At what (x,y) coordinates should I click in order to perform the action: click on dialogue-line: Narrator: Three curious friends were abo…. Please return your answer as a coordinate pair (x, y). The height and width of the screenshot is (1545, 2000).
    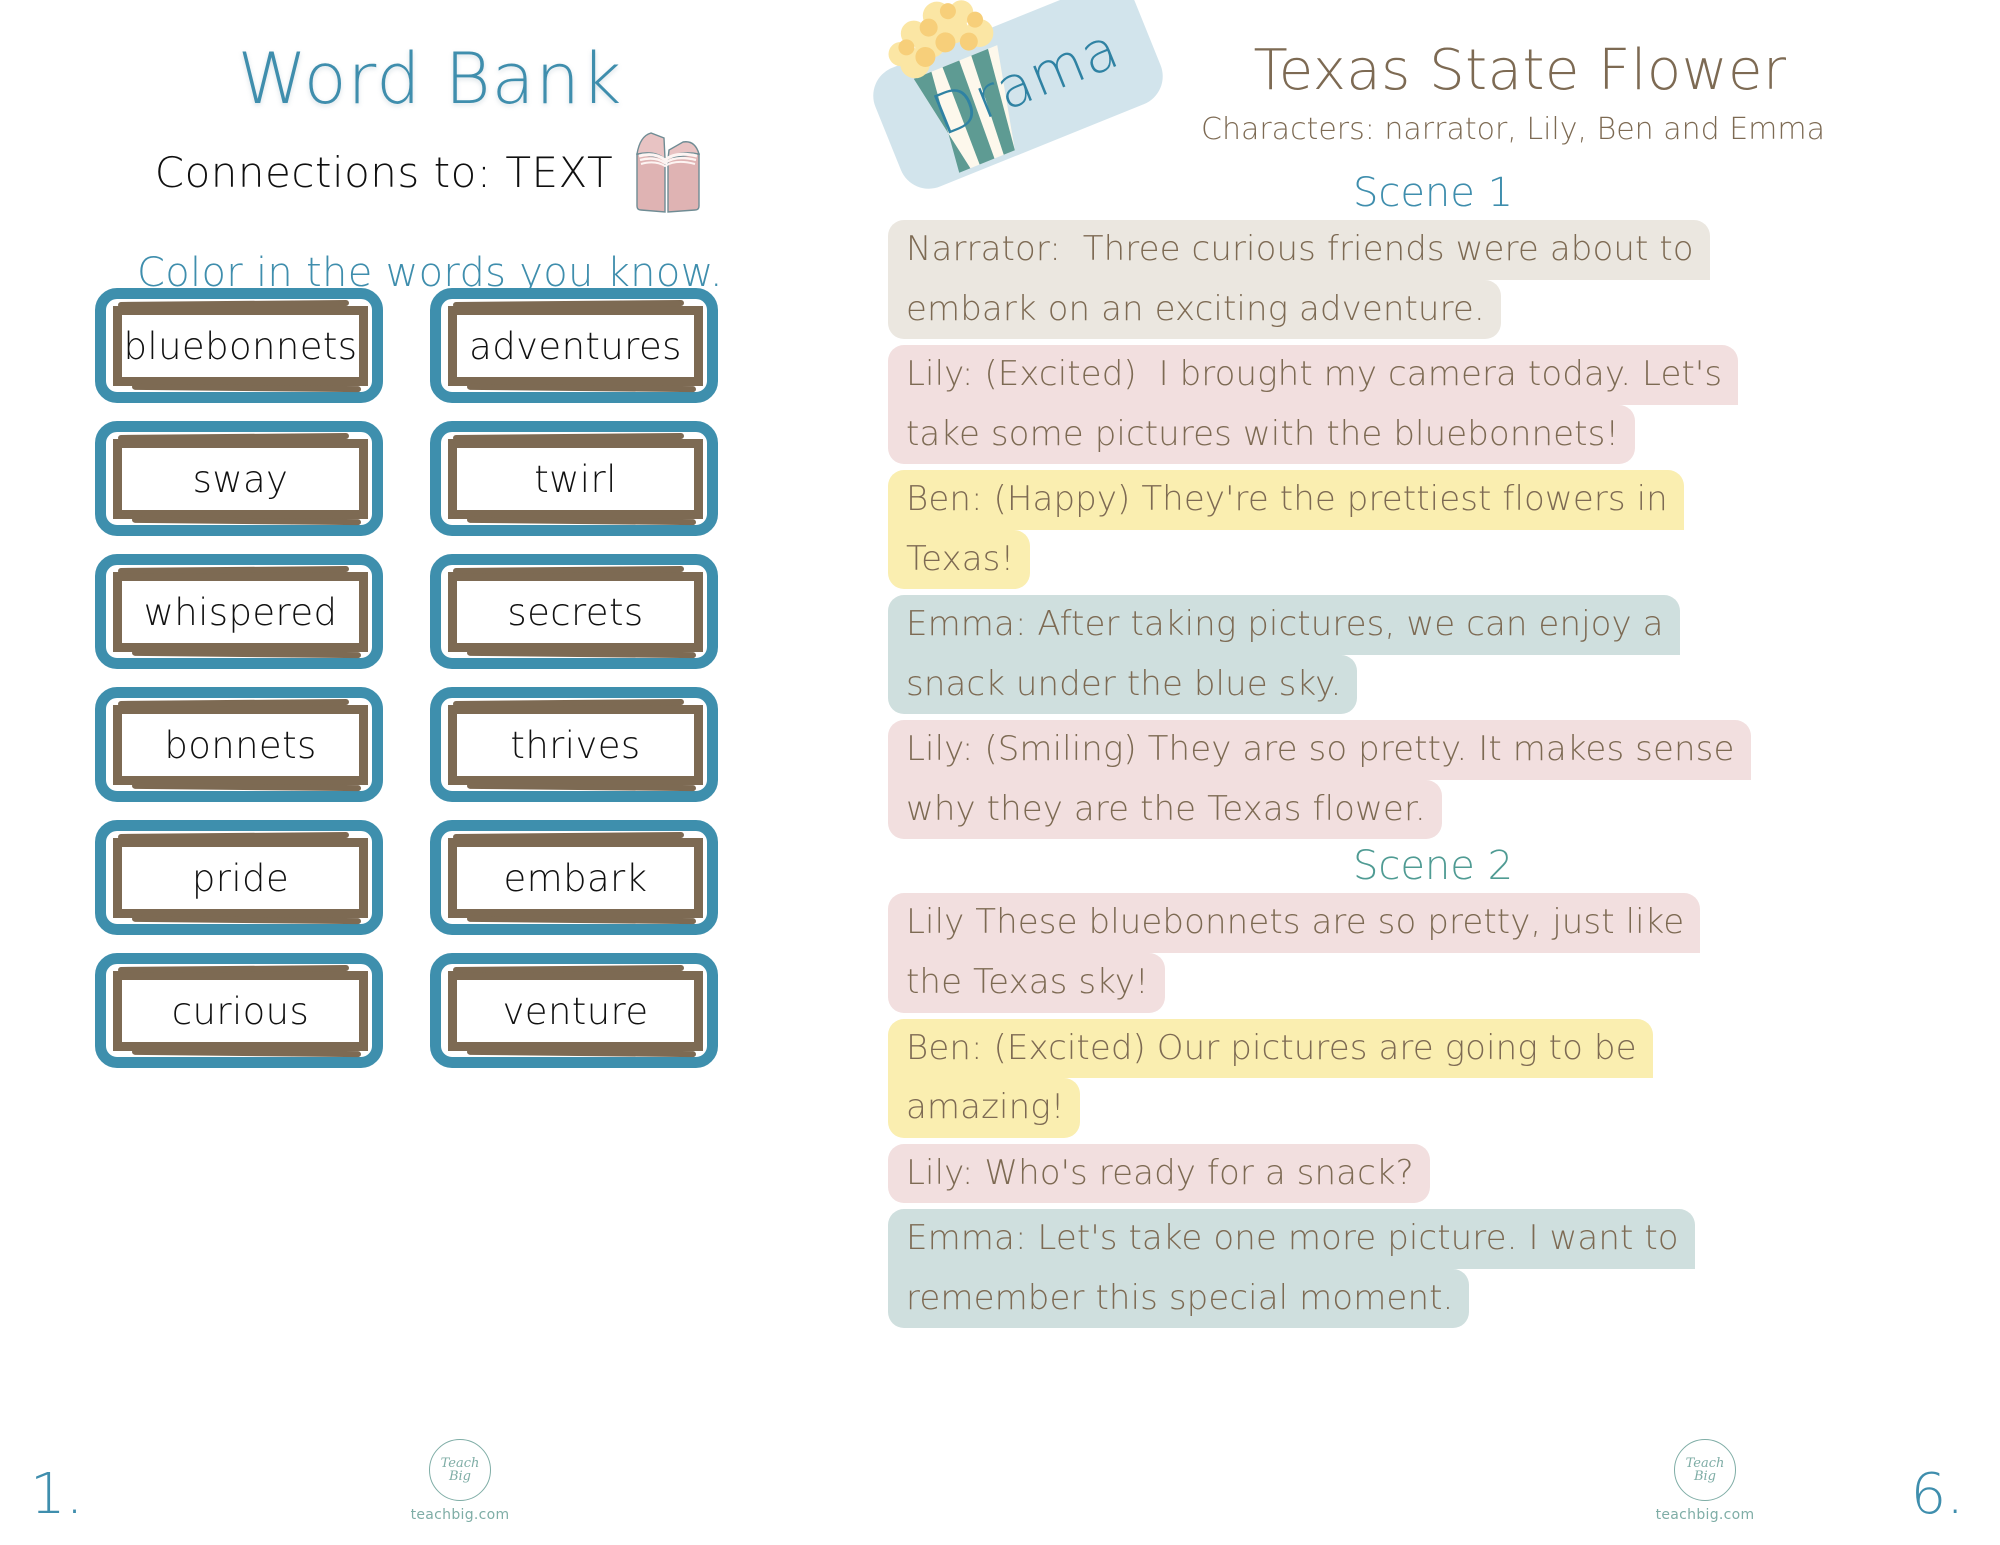
    Looking at the image, I should click on (1433, 280).